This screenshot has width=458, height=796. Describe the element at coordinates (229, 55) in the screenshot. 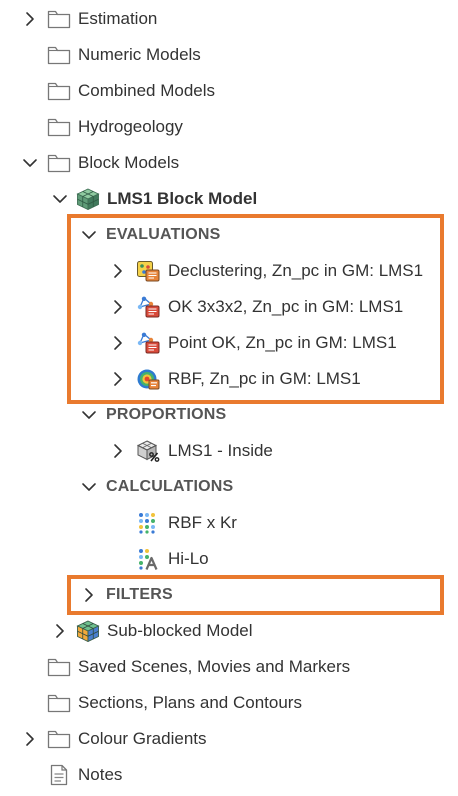

I see `tree-item-numeric-models: Numeric Models` at that location.